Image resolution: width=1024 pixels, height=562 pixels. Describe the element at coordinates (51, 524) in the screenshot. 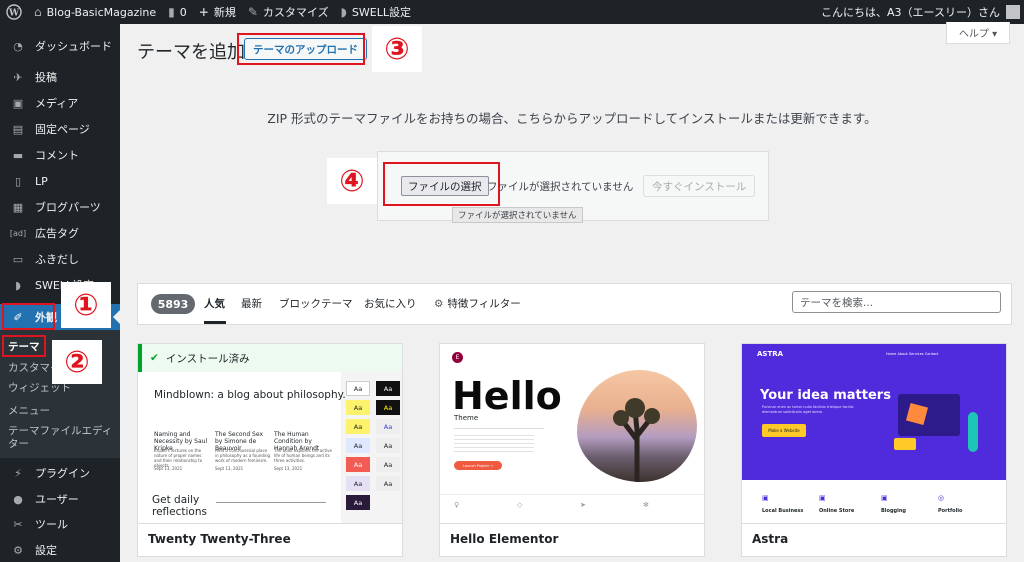

I see `sidebar-item-label: ツール` at that location.